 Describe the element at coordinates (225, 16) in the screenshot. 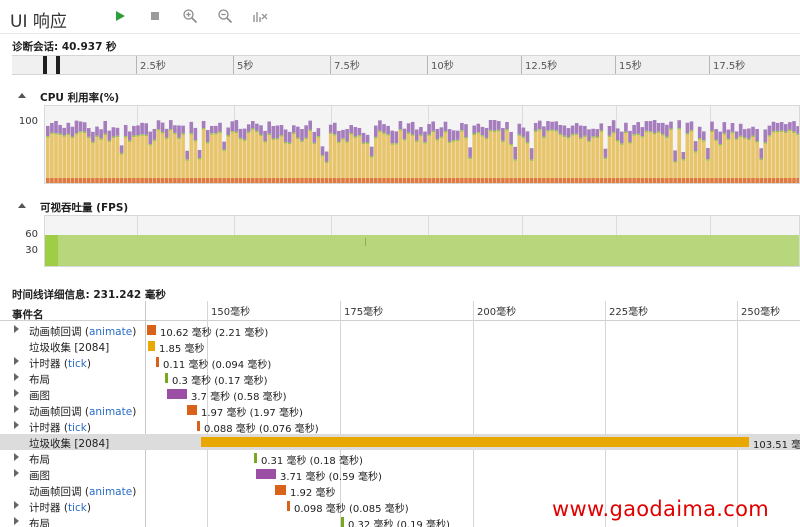

I see `zoom-out-button` at that location.